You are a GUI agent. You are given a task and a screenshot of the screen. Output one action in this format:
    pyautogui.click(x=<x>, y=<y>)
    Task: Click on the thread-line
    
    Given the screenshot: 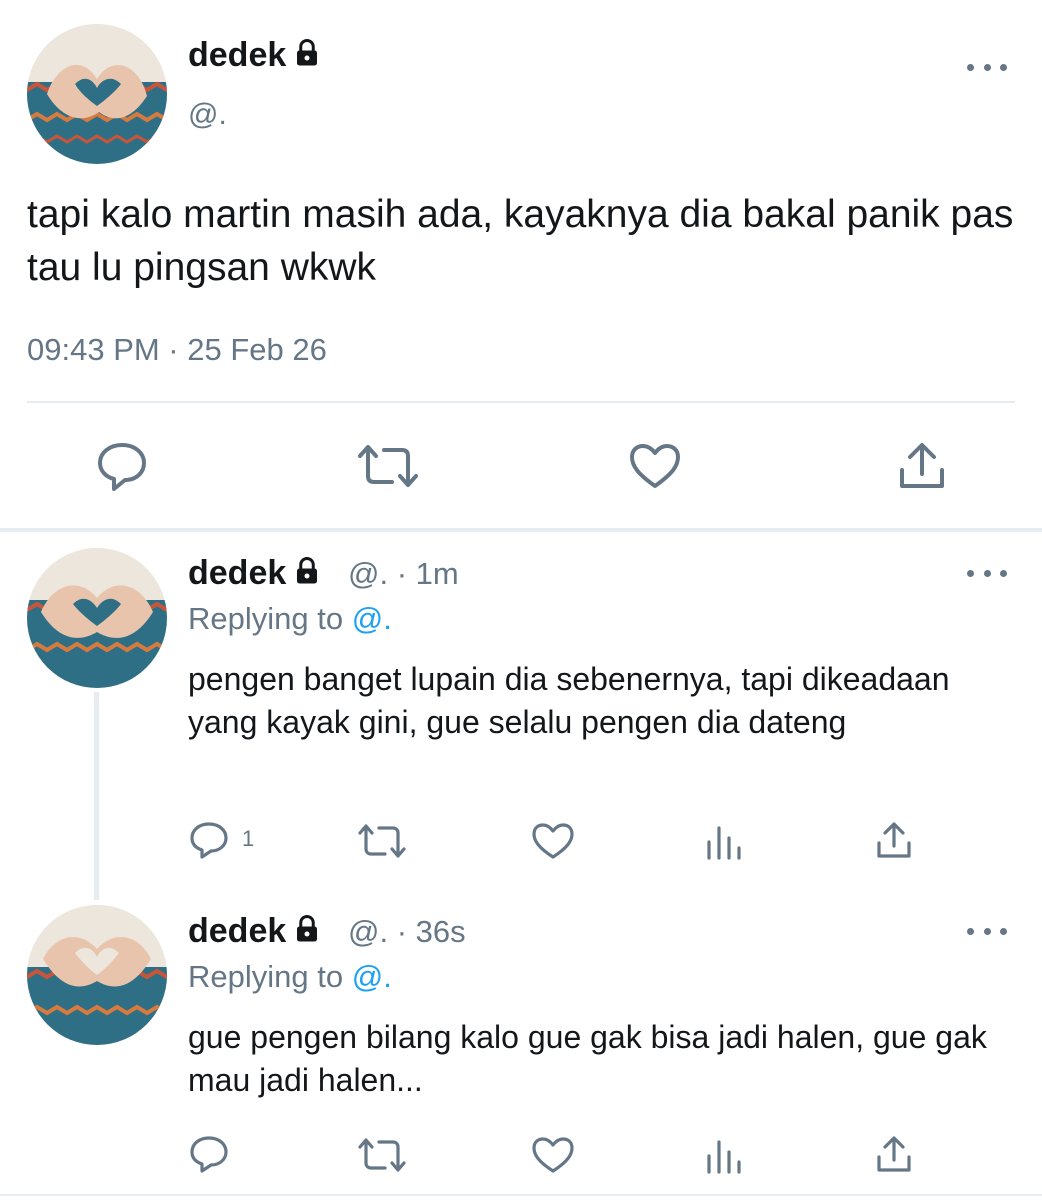 What is the action you would take?
    pyautogui.click(x=96, y=796)
    